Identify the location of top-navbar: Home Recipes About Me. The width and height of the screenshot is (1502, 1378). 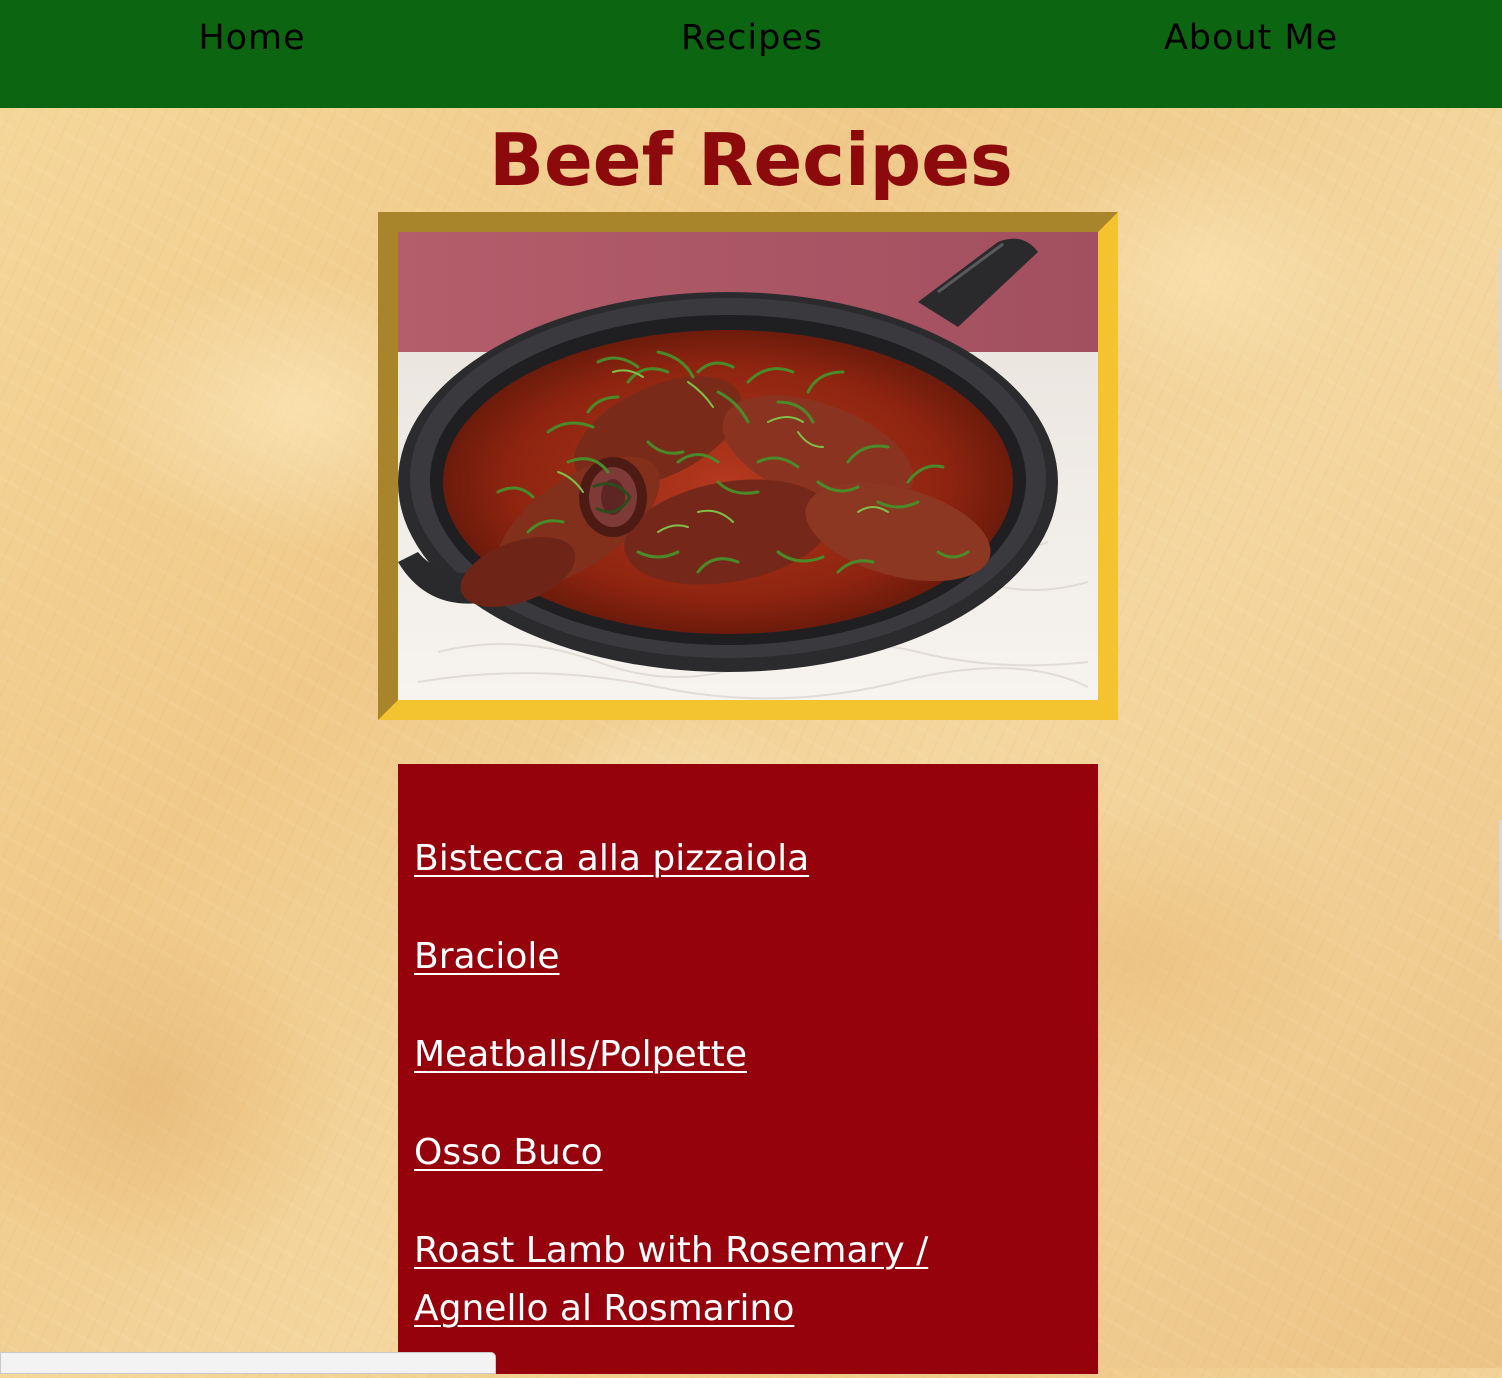
(751, 54).